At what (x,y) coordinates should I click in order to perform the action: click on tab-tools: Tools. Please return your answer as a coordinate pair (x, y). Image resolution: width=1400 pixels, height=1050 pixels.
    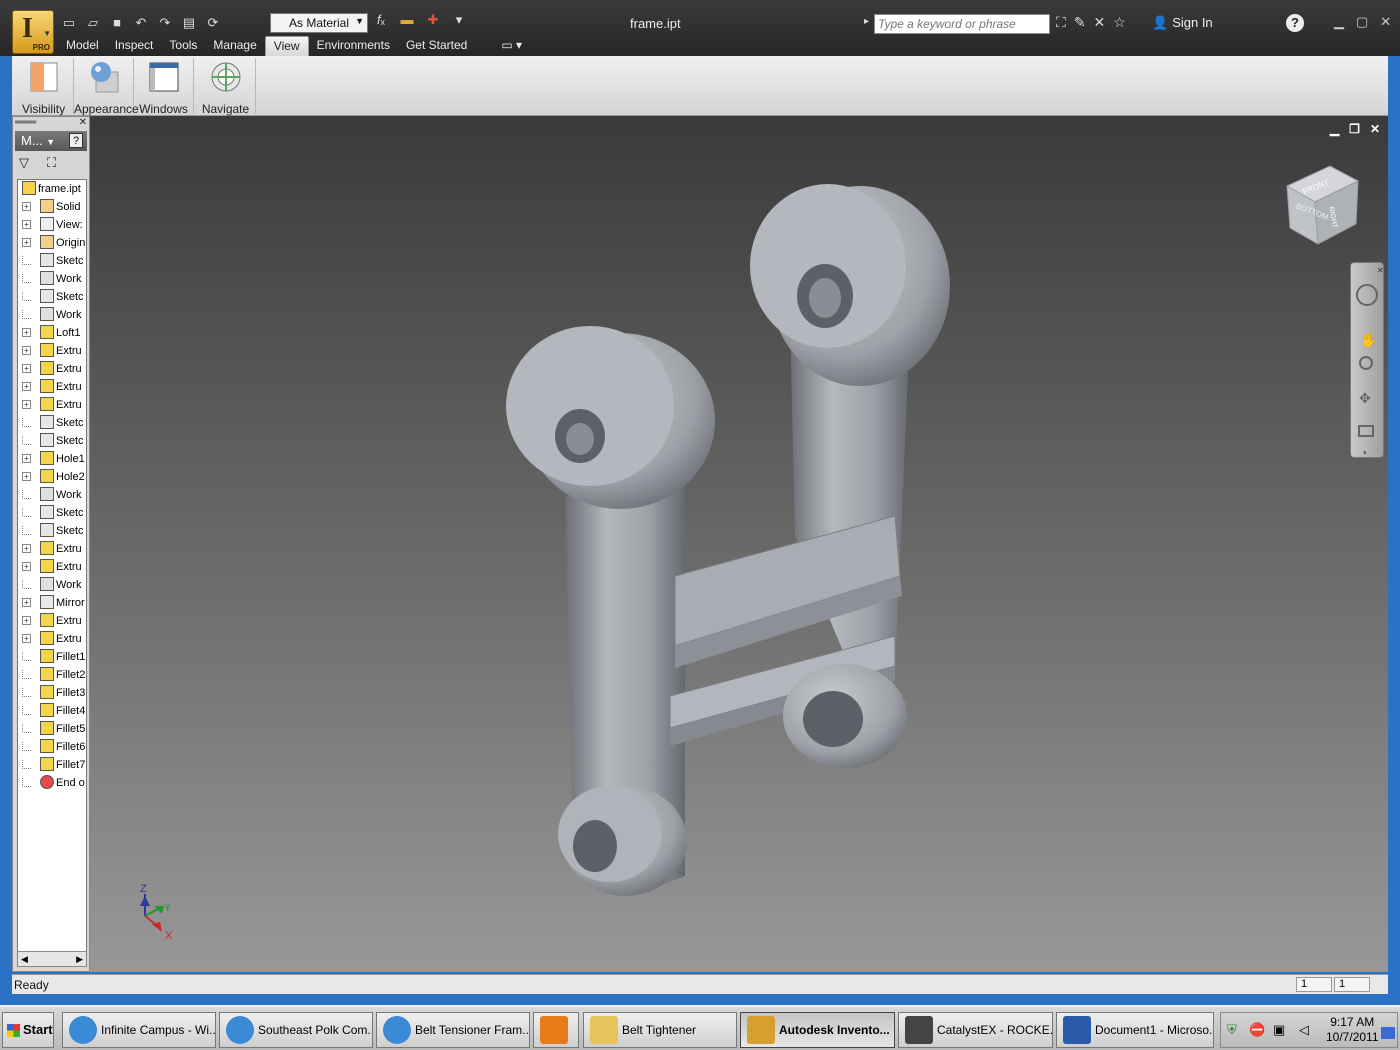
    Looking at the image, I should click on (183, 46).